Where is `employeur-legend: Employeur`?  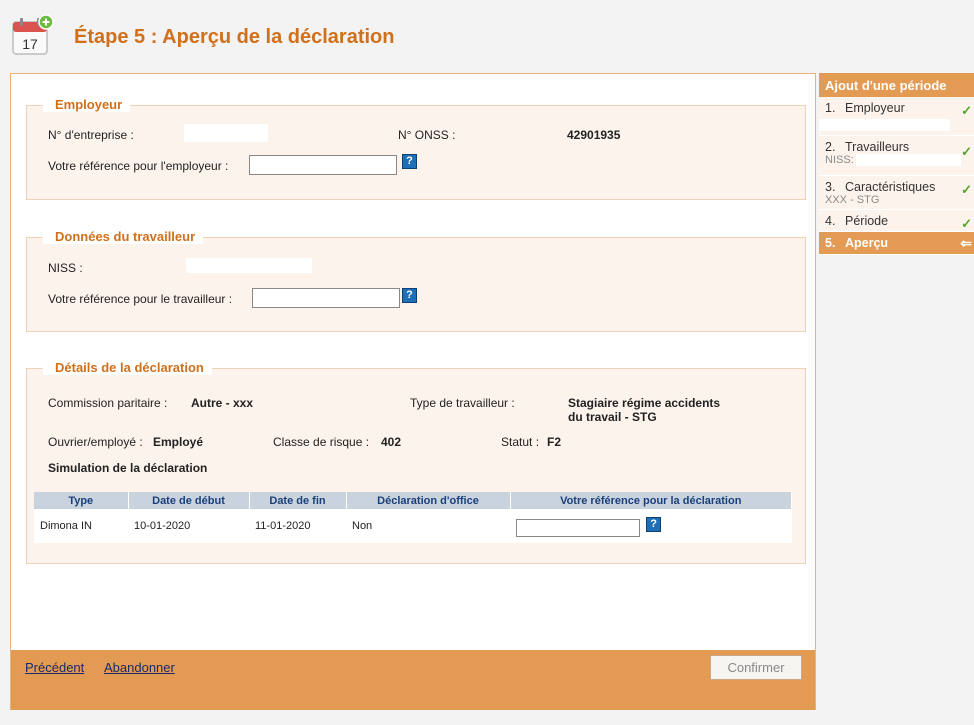
employeur-legend: Employeur is located at coordinates (87, 104).